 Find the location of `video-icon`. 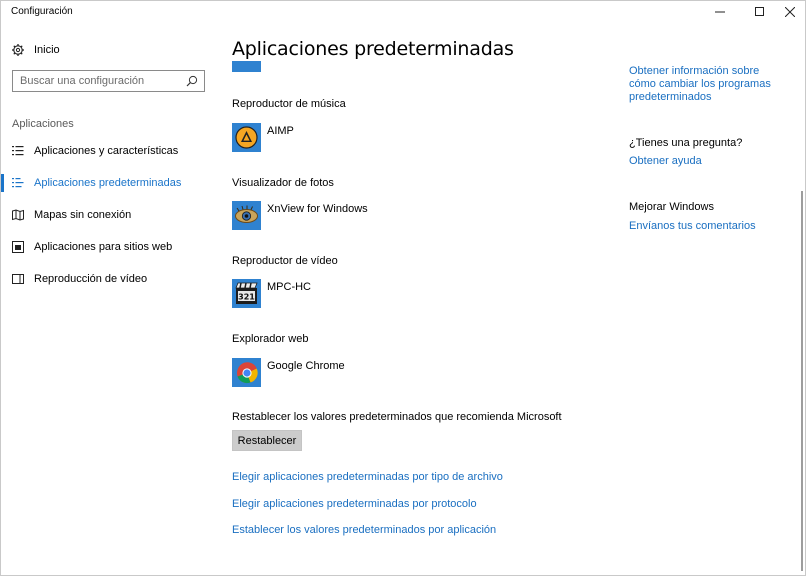

video-icon is located at coordinates (18, 279).